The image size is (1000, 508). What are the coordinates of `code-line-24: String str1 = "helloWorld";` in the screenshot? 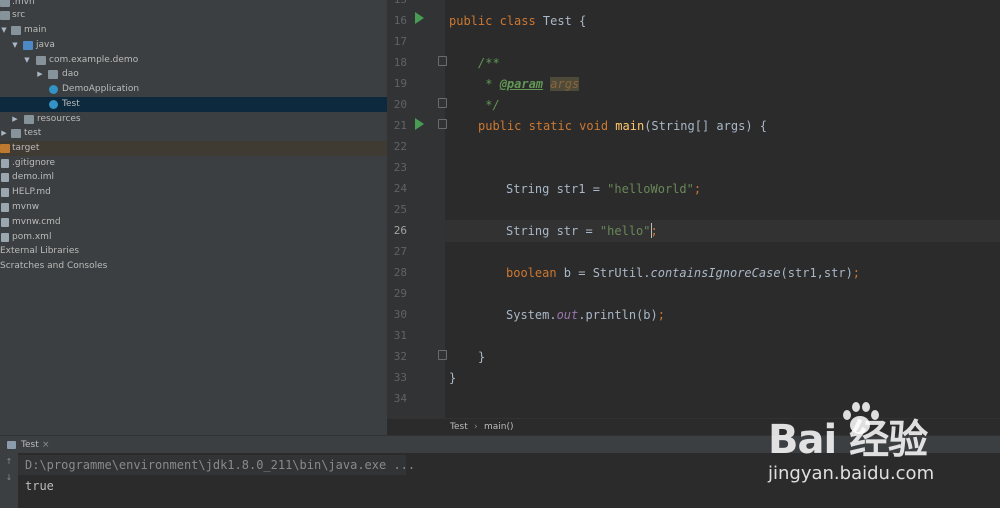 It's located at (603, 189).